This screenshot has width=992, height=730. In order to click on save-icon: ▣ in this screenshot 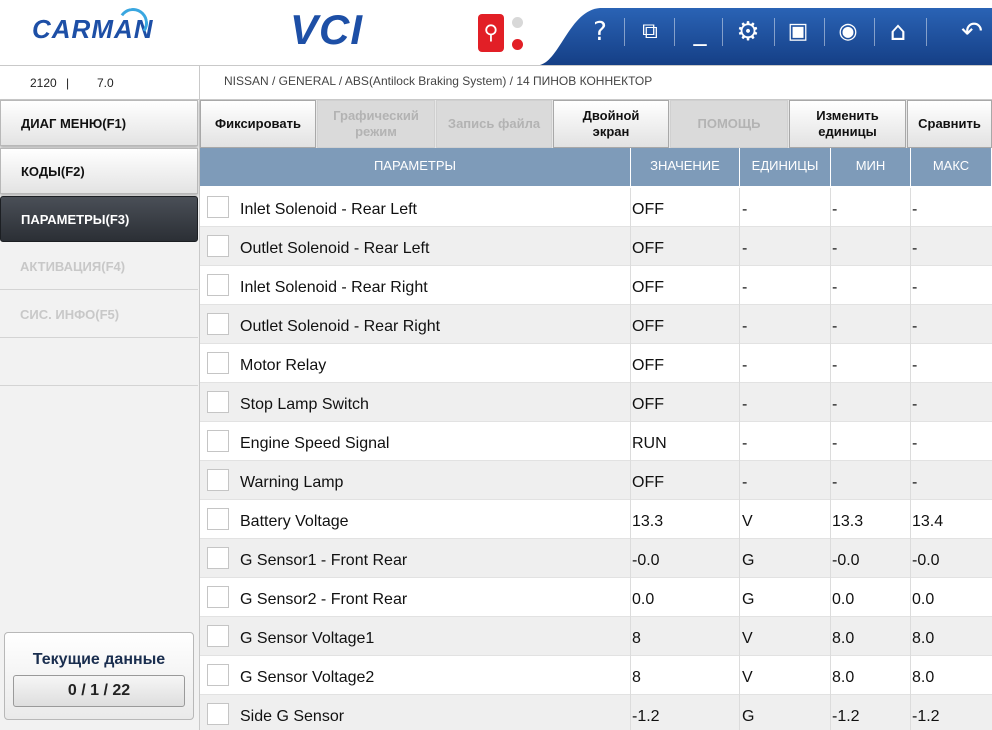, I will do `click(798, 32)`.